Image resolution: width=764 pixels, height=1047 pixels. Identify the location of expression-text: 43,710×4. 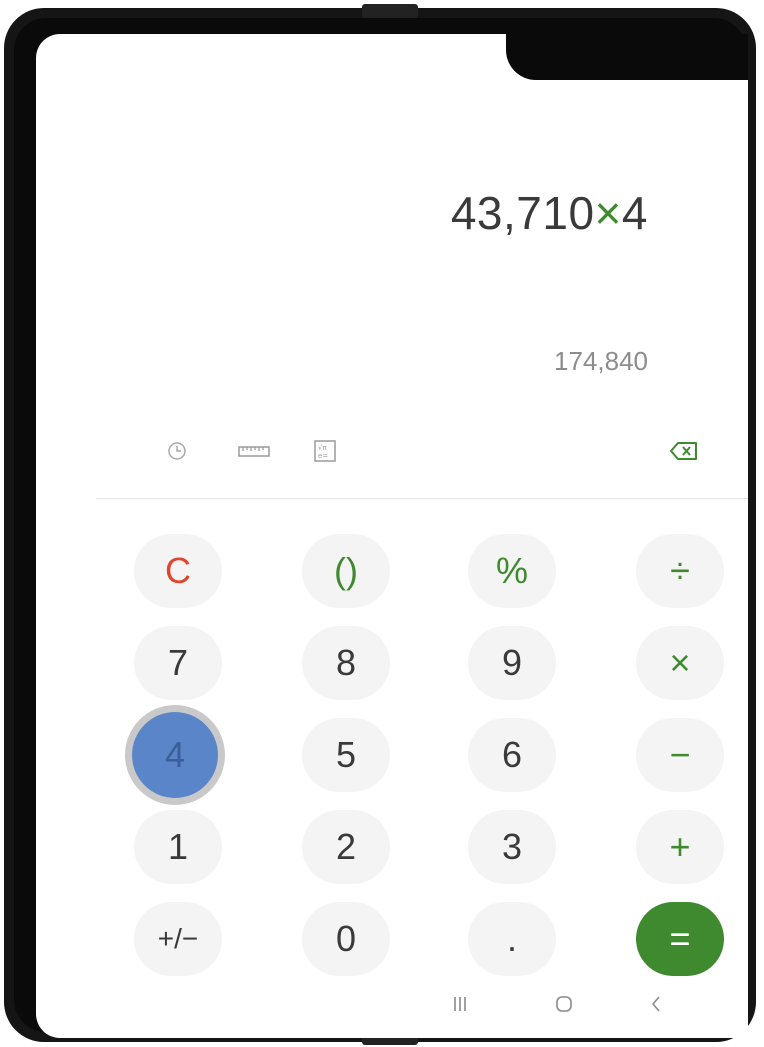
(549, 213).